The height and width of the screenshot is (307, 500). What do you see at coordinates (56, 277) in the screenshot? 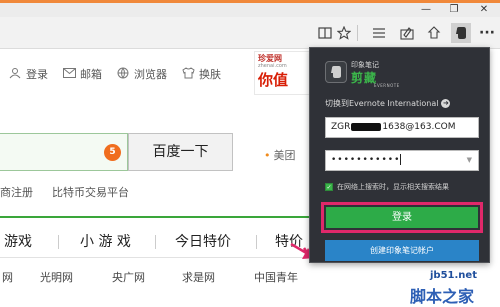
I see `site-link: 光明网` at bounding box center [56, 277].